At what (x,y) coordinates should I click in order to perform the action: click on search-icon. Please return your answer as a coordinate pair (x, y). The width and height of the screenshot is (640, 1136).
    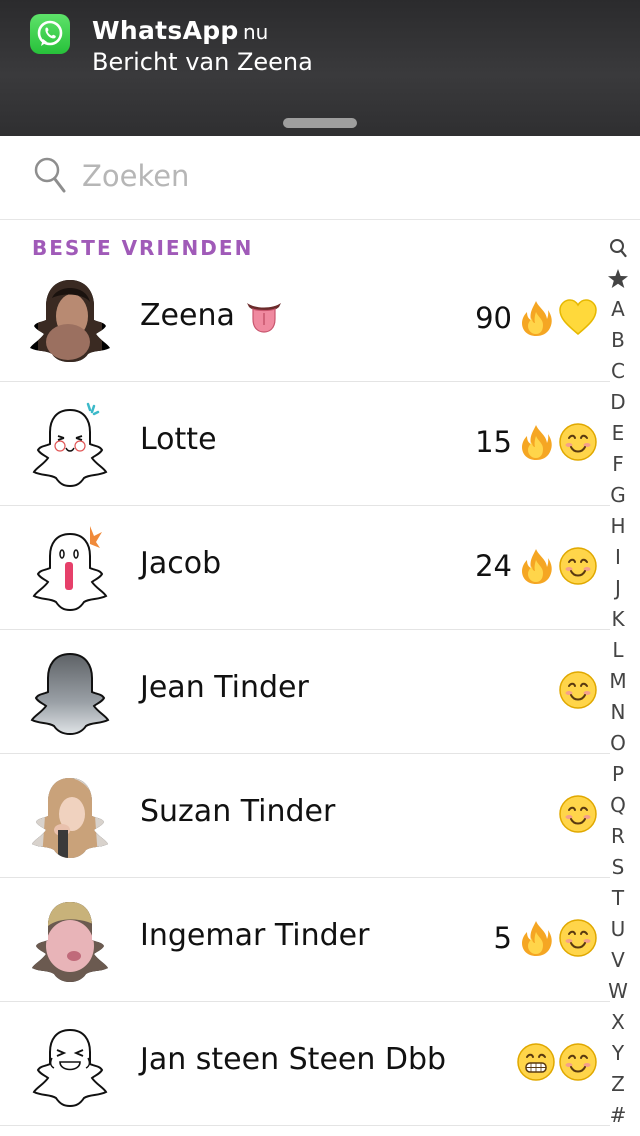
    Looking at the image, I should click on (50, 175).